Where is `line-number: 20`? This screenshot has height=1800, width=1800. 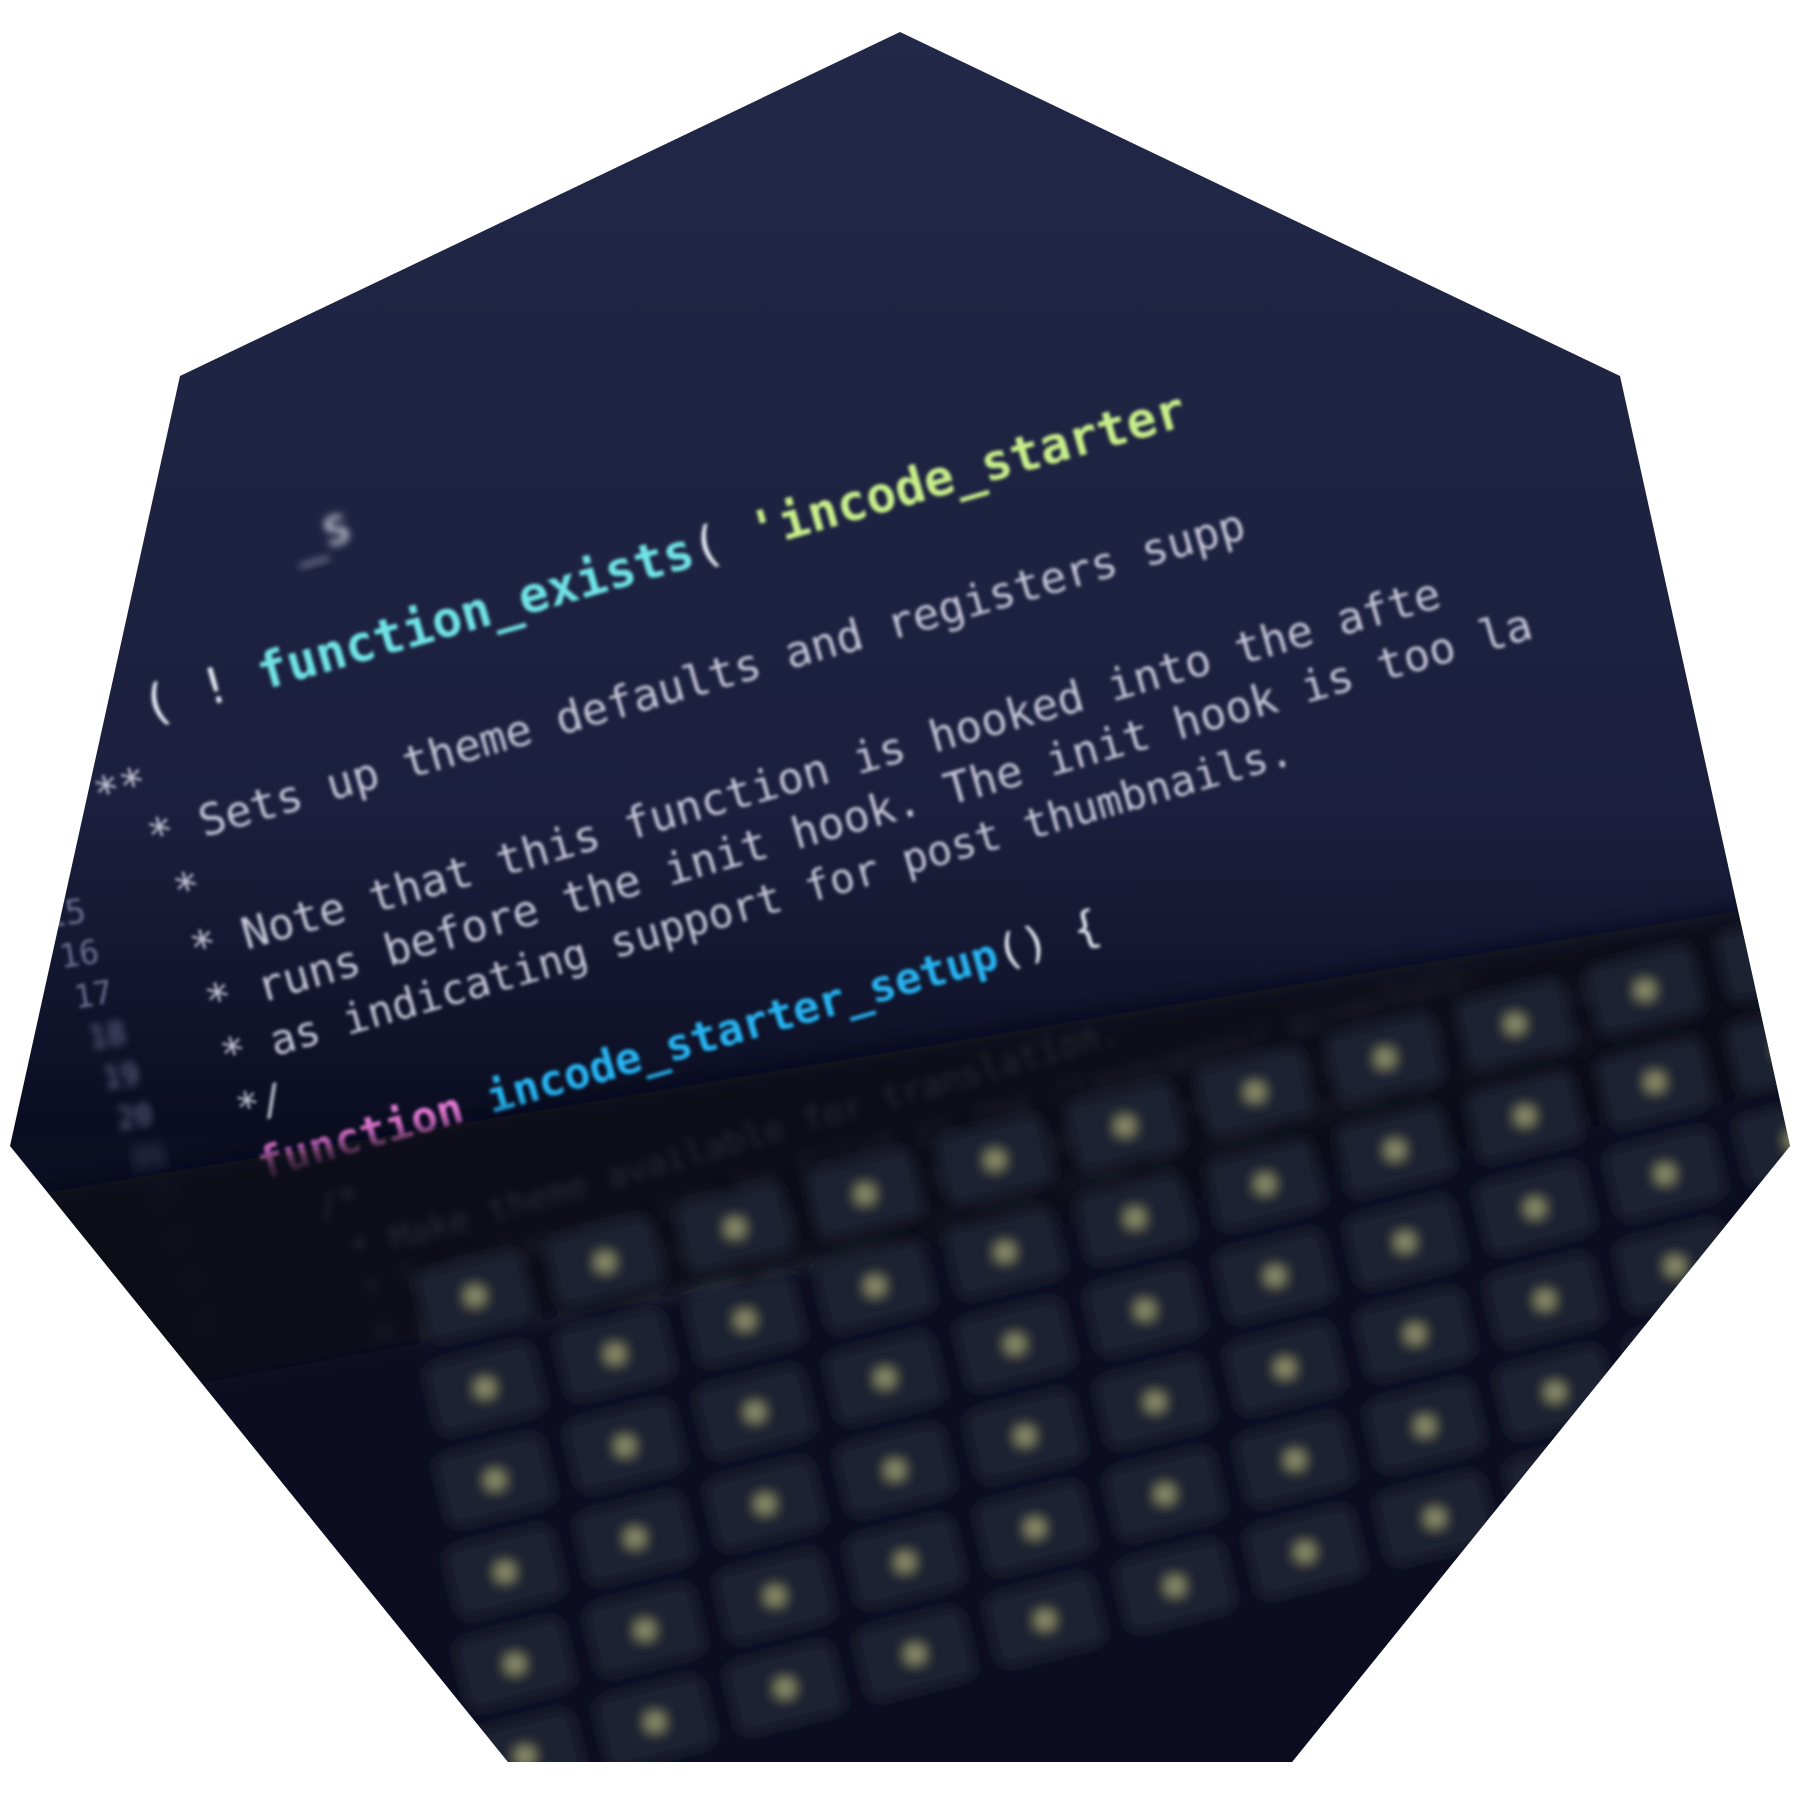 line-number: 20 is located at coordinates (135, 1116).